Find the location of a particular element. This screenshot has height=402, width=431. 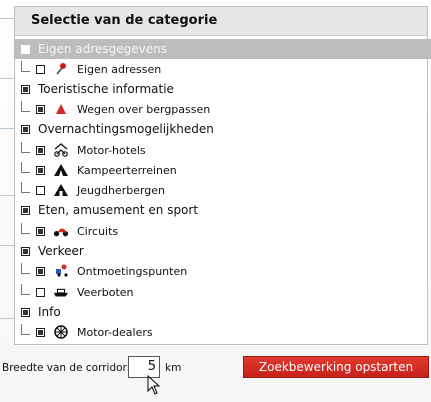

category-label: Eigen adresgegevens is located at coordinates (102, 49).